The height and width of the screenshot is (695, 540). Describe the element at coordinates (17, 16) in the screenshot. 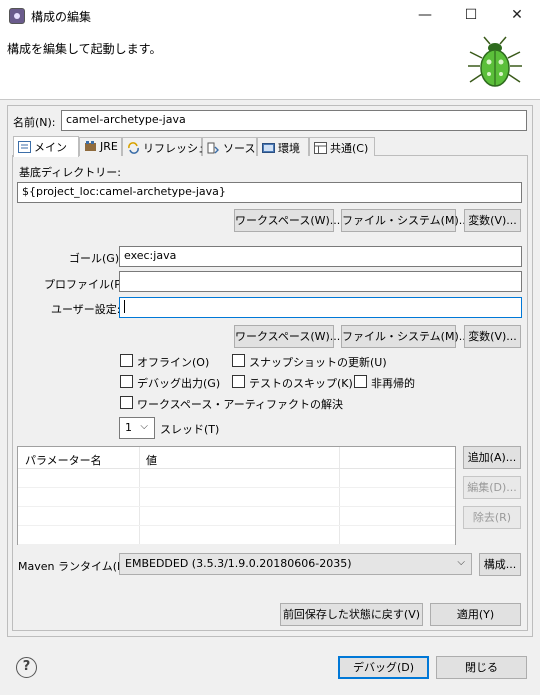

I see `eclipse-app-icon` at that location.